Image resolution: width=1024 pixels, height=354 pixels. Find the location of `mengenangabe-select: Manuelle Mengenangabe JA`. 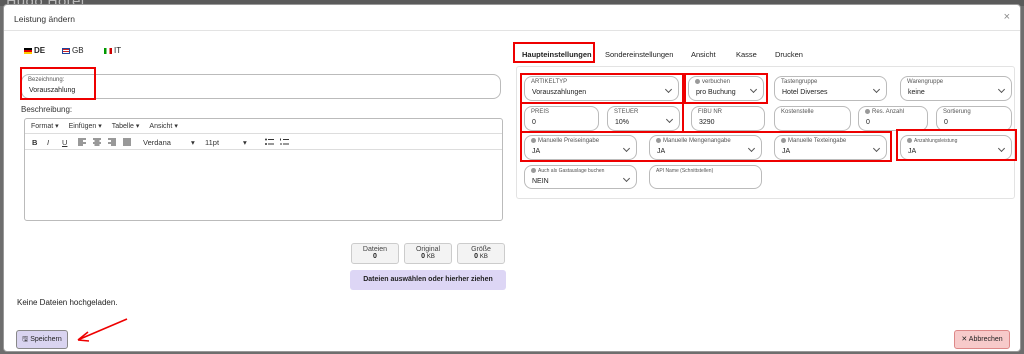

mengenangabe-select: Manuelle Mengenangabe JA is located at coordinates (705, 147).